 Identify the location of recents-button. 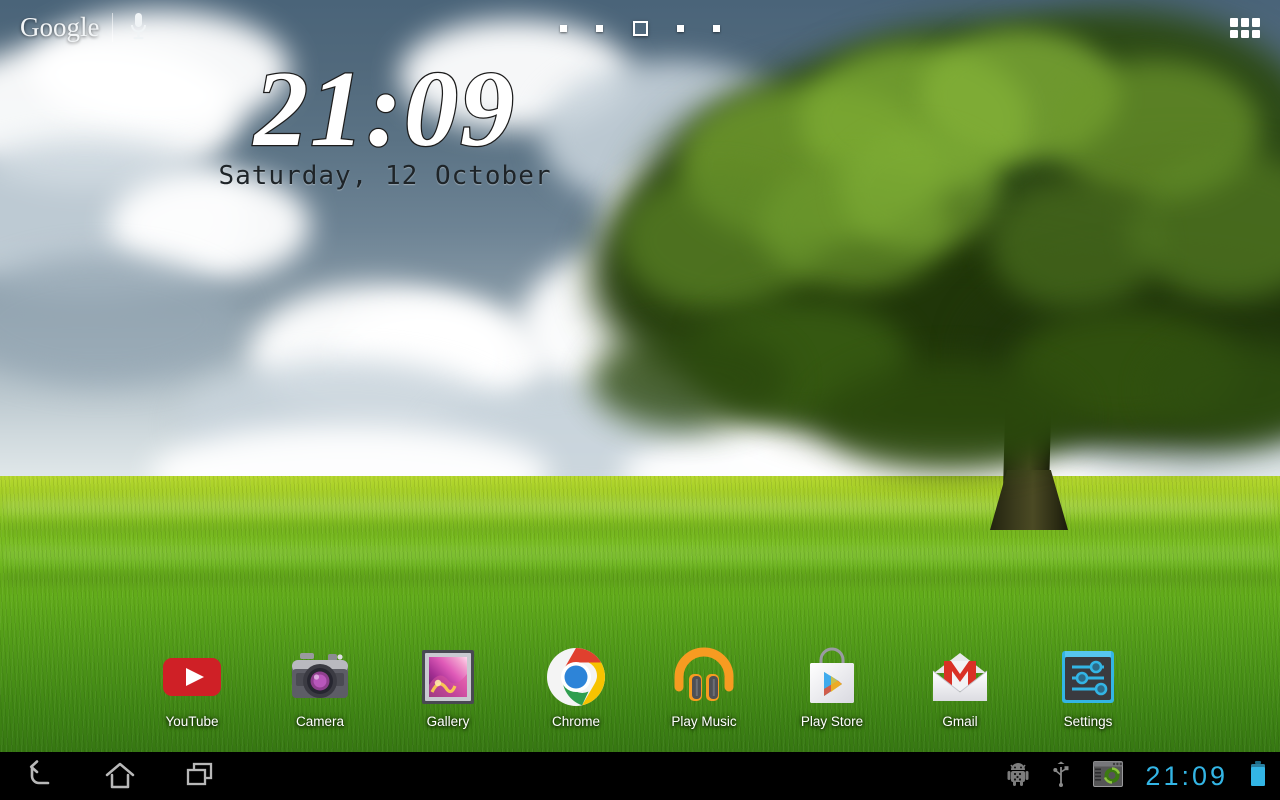
(200, 776).